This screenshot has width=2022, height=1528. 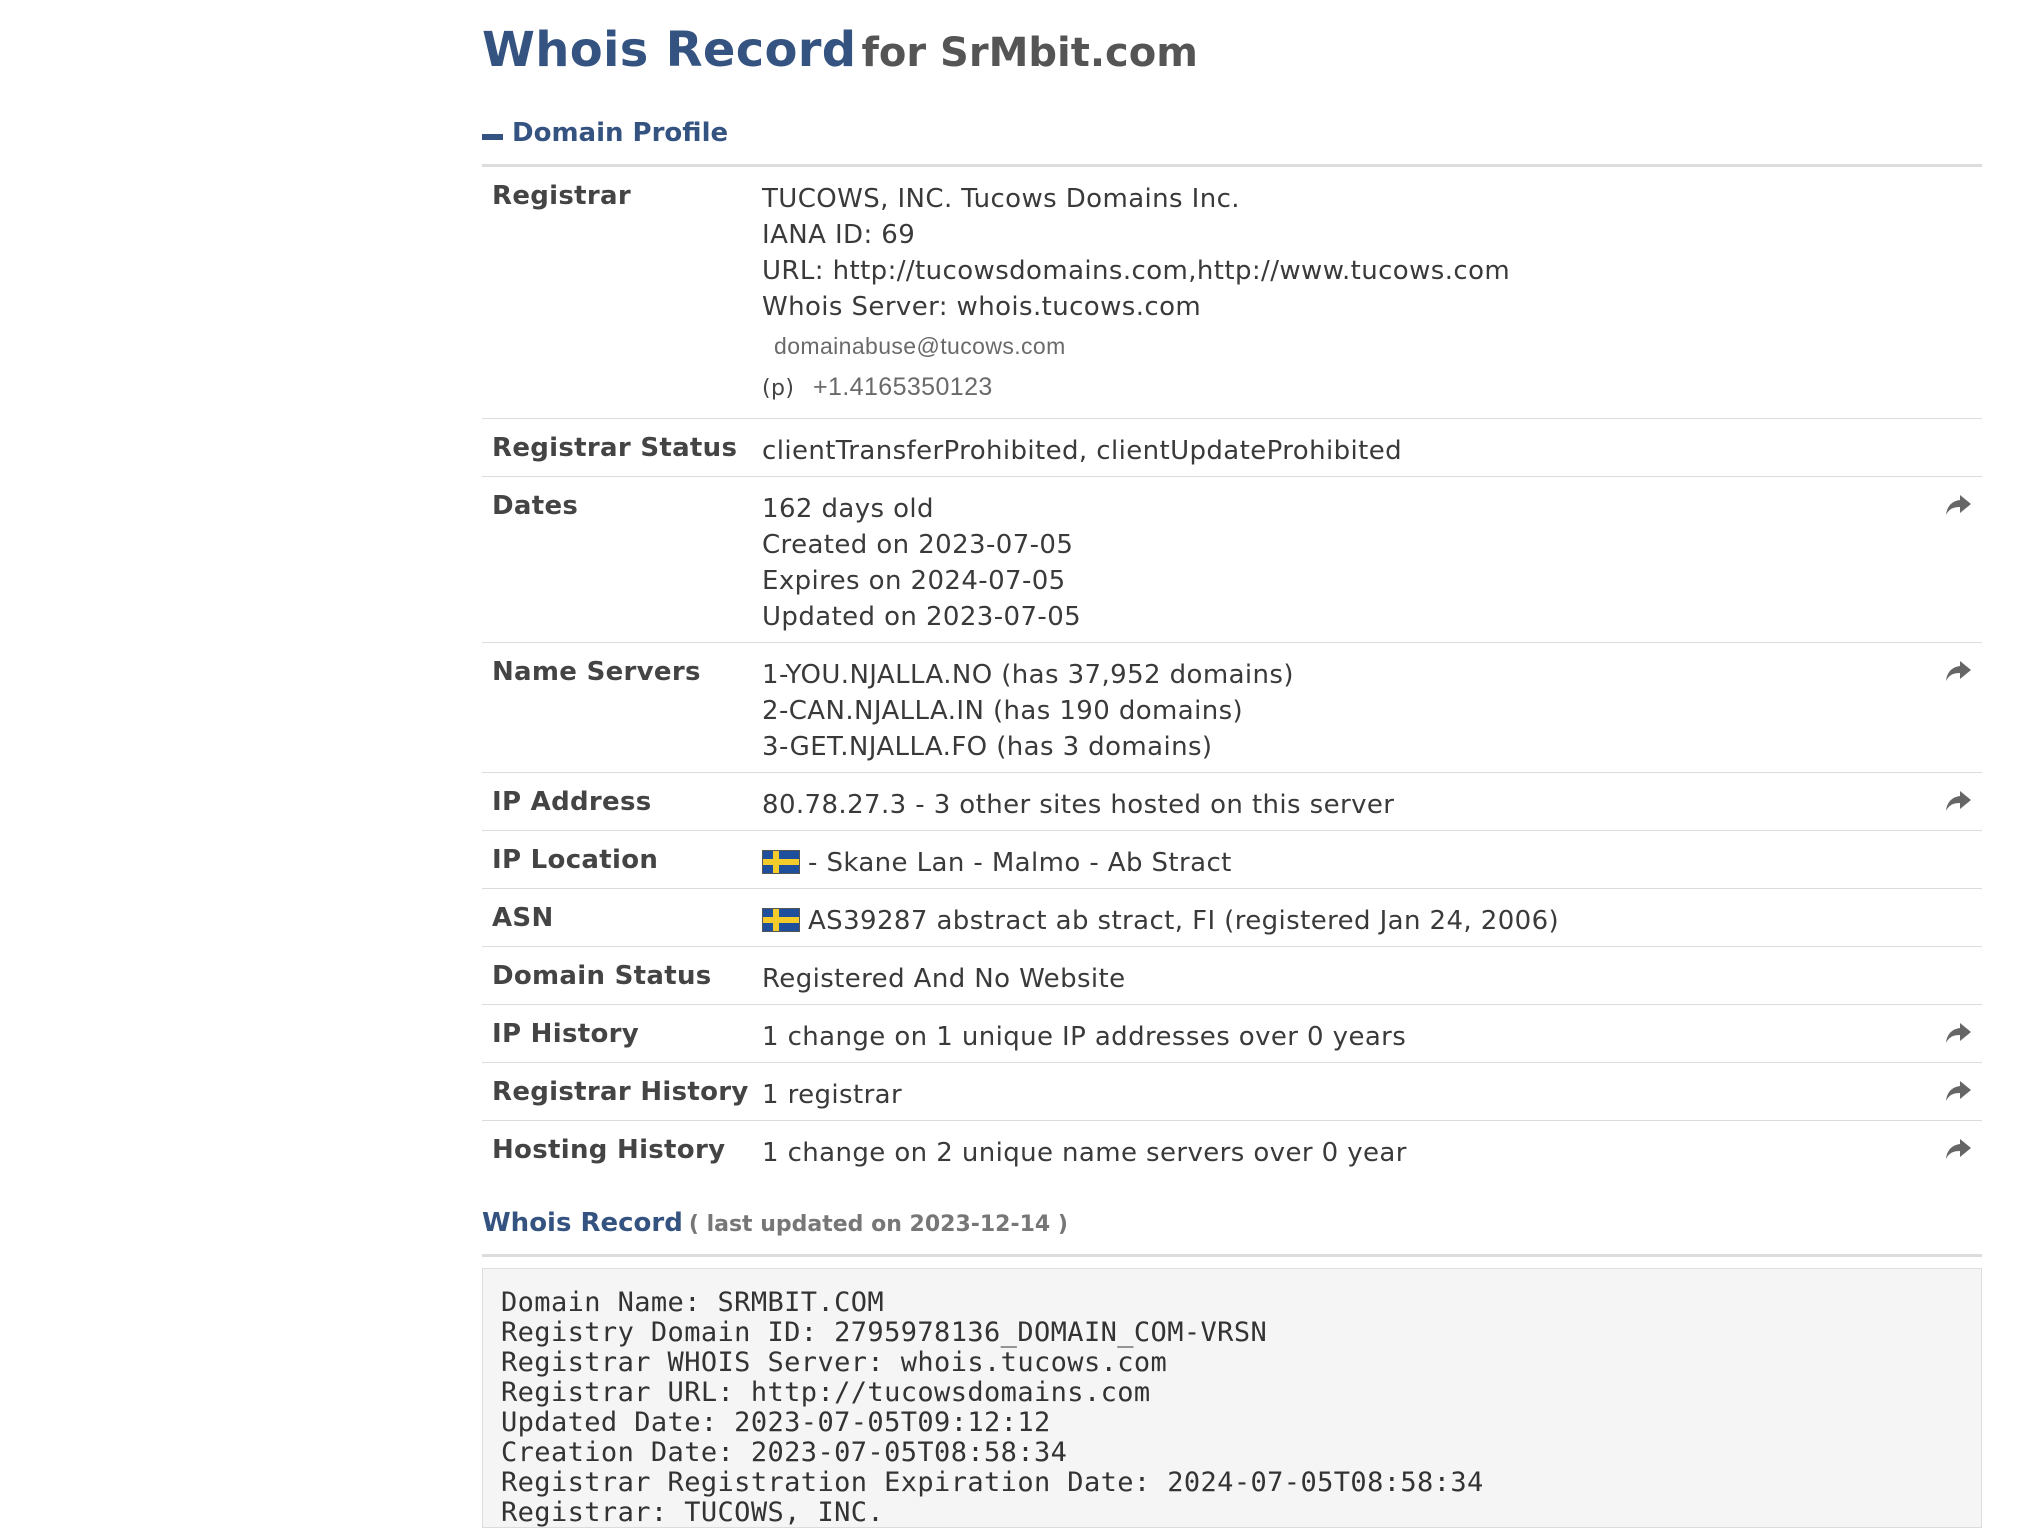 I want to click on row-value-domain-status: Registered And No Website, so click(x=944, y=979).